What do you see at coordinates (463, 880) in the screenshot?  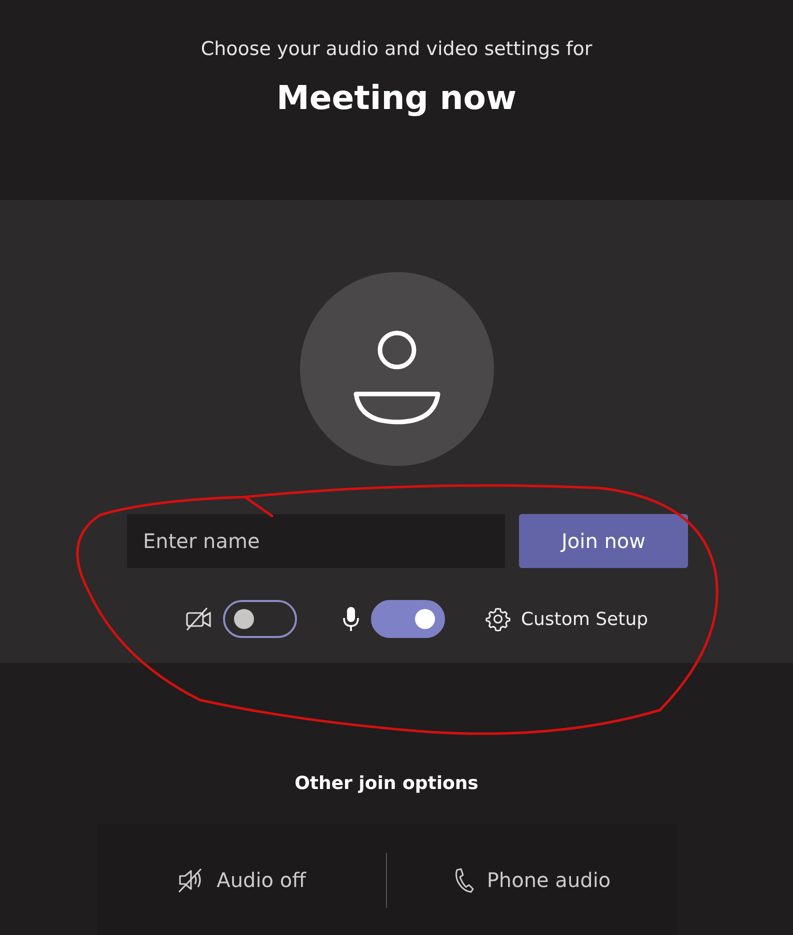 I see `phone-icon` at bounding box center [463, 880].